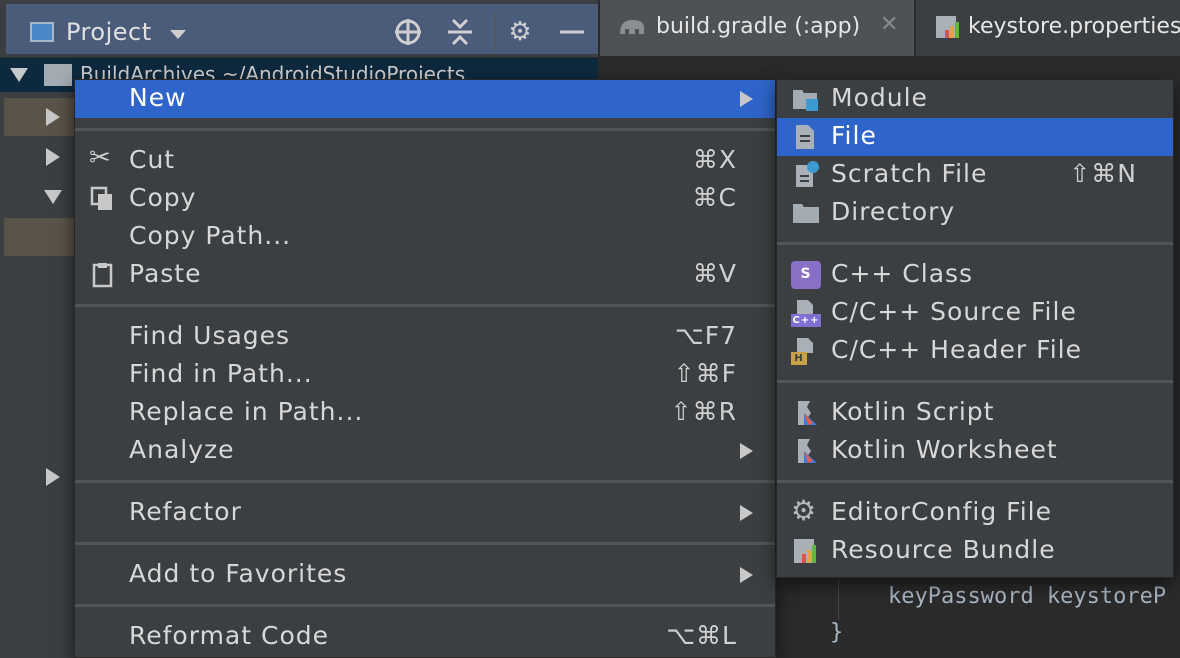 This screenshot has width=1180, height=658. Describe the element at coordinates (975, 551) in the screenshot. I see `submenu-item-resource-bundle: Resource Bundle` at that location.